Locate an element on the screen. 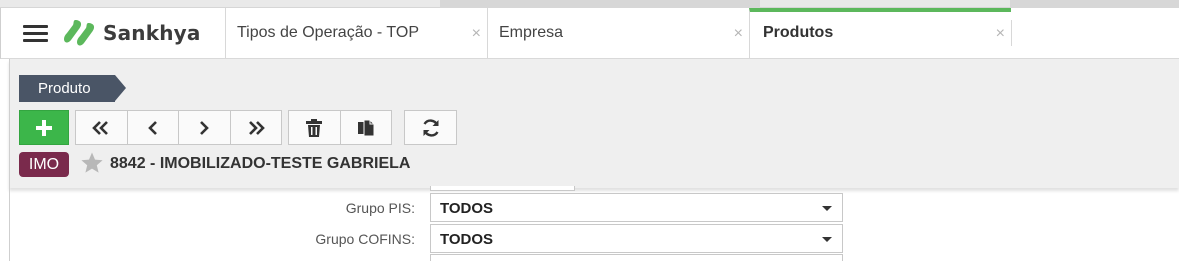  plus-icon is located at coordinates (44, 127).